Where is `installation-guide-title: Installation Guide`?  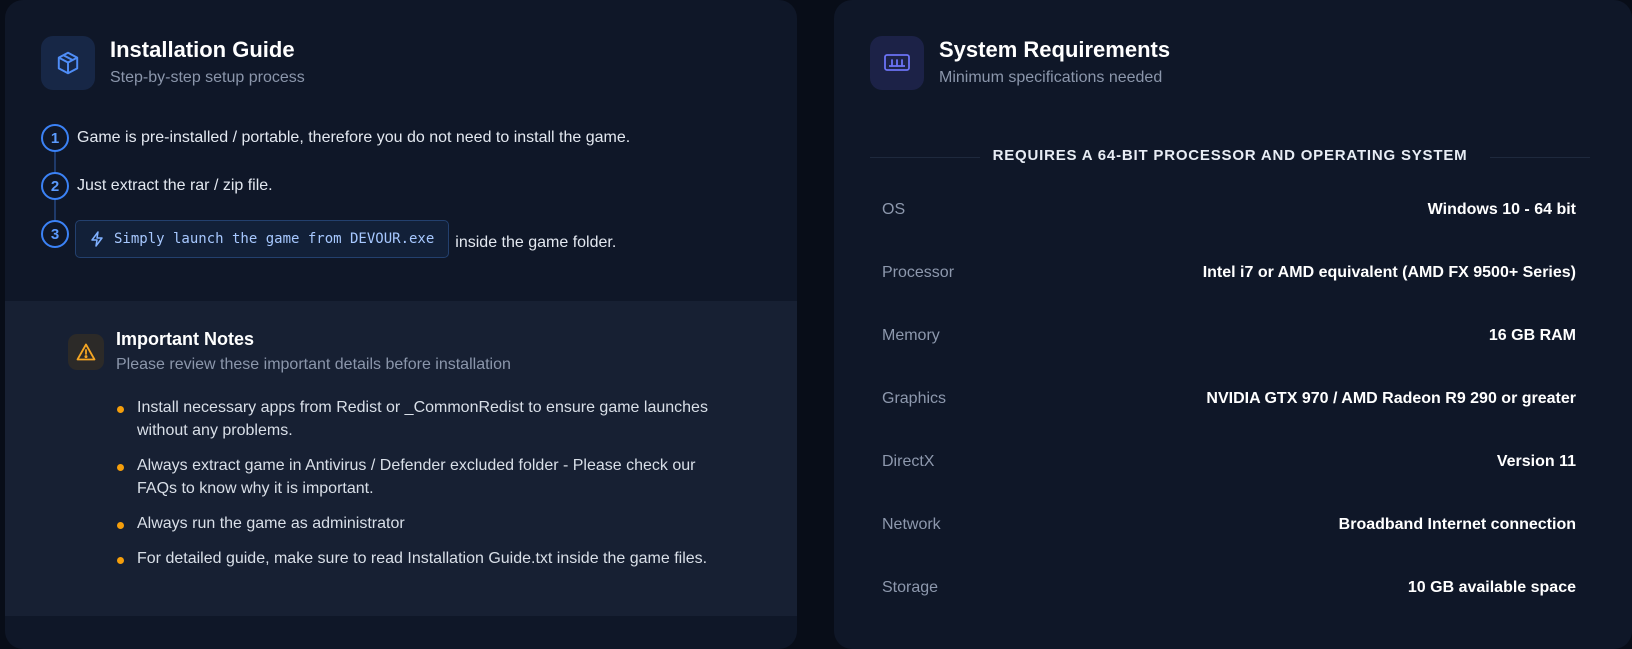
installation-guide-title: Installation Guide is located at coordinates (202, 49).